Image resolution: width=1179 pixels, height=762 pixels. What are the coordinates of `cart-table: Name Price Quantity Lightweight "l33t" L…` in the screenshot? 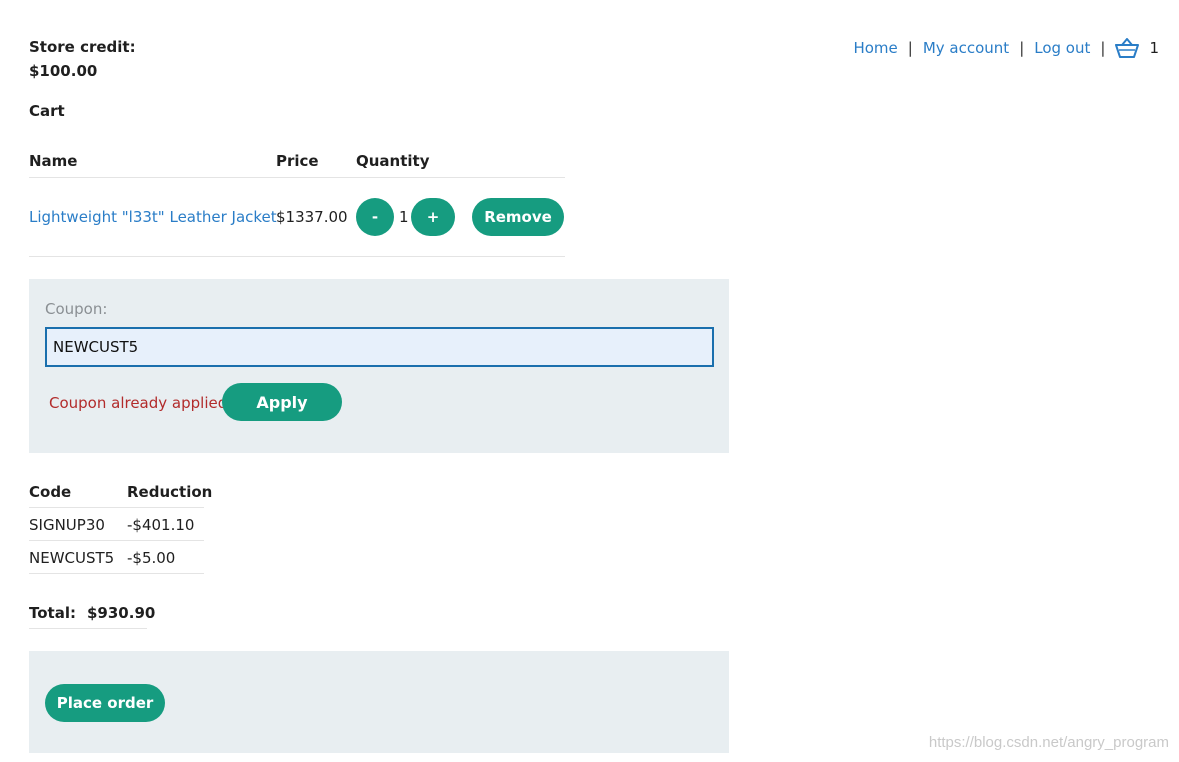 It's located at (297, 199).